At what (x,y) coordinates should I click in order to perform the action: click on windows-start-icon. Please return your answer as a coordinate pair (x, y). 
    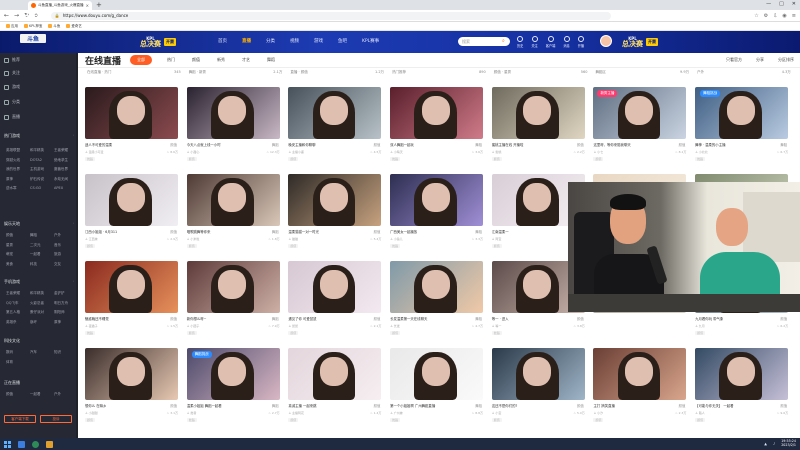
    Looking at the image, I should click on (7, 444).